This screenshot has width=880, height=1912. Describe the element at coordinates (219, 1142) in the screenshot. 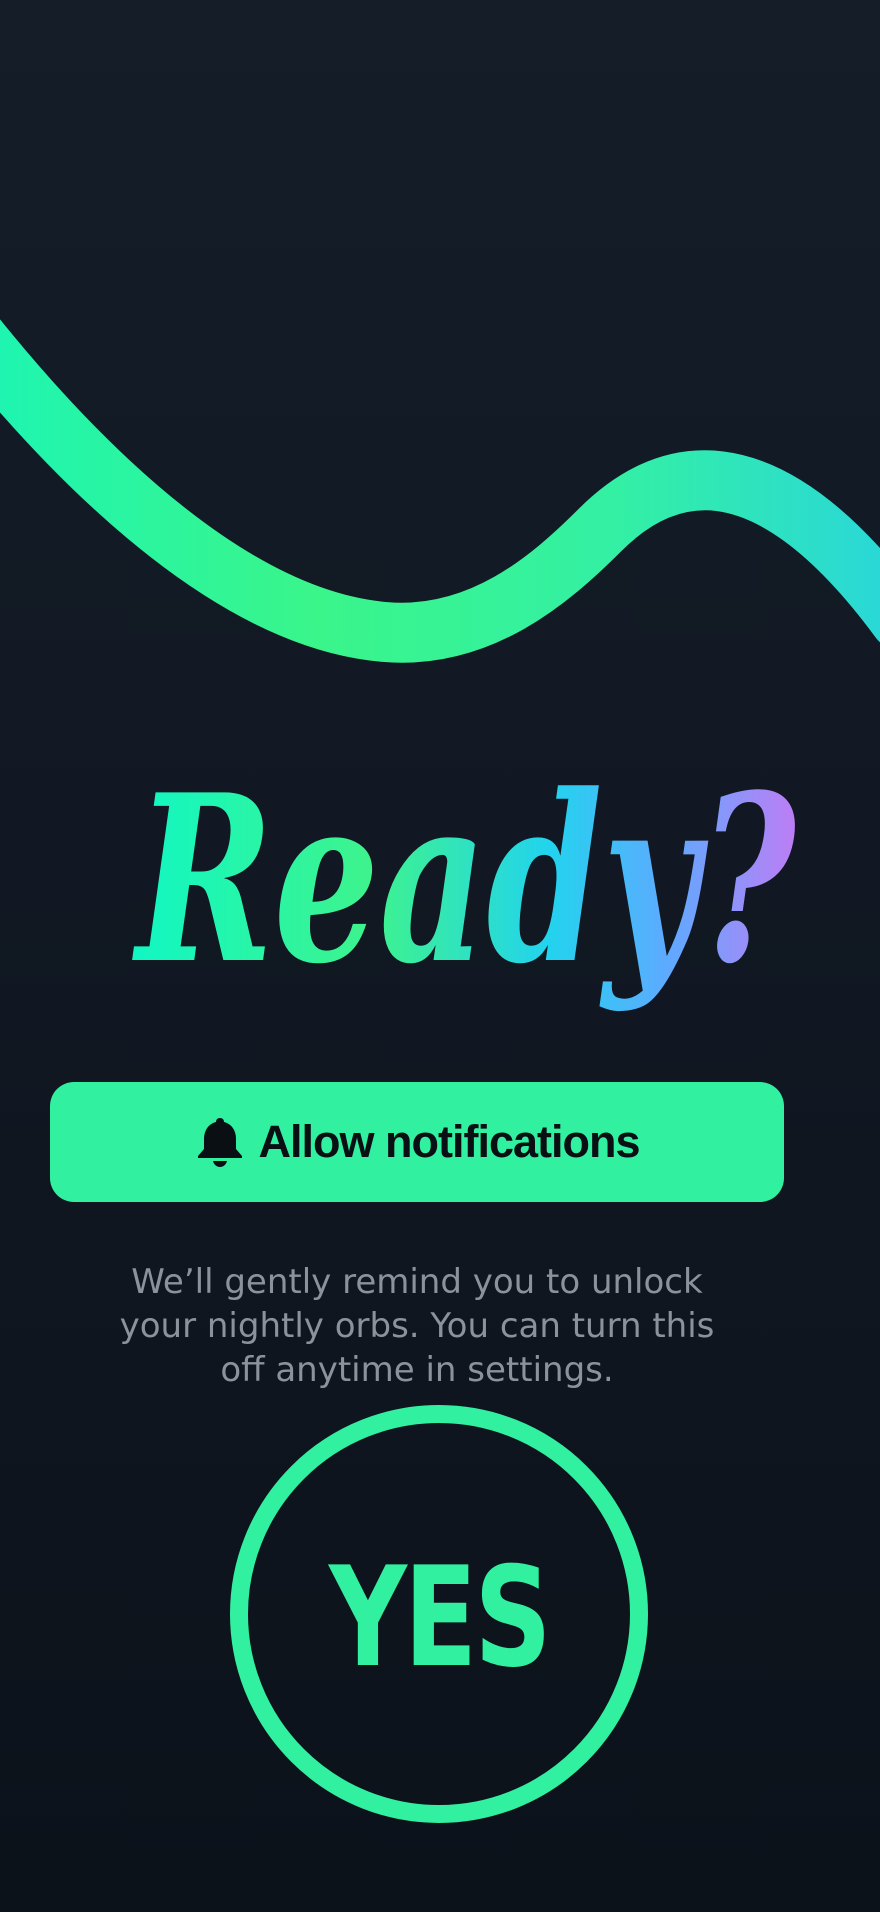

I see `bell-icon` at that location.